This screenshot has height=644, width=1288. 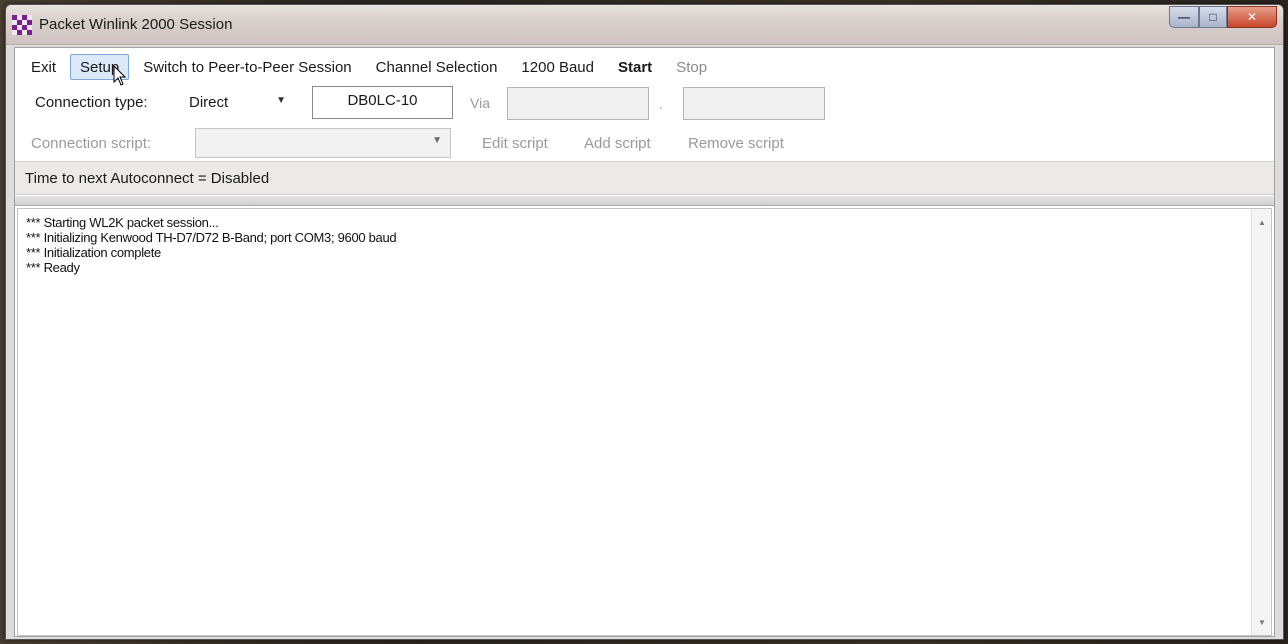 I want to click on connection-row: Connection type: Direct ▼ DB0LC-10 Via ., so click(x=654, y=103).